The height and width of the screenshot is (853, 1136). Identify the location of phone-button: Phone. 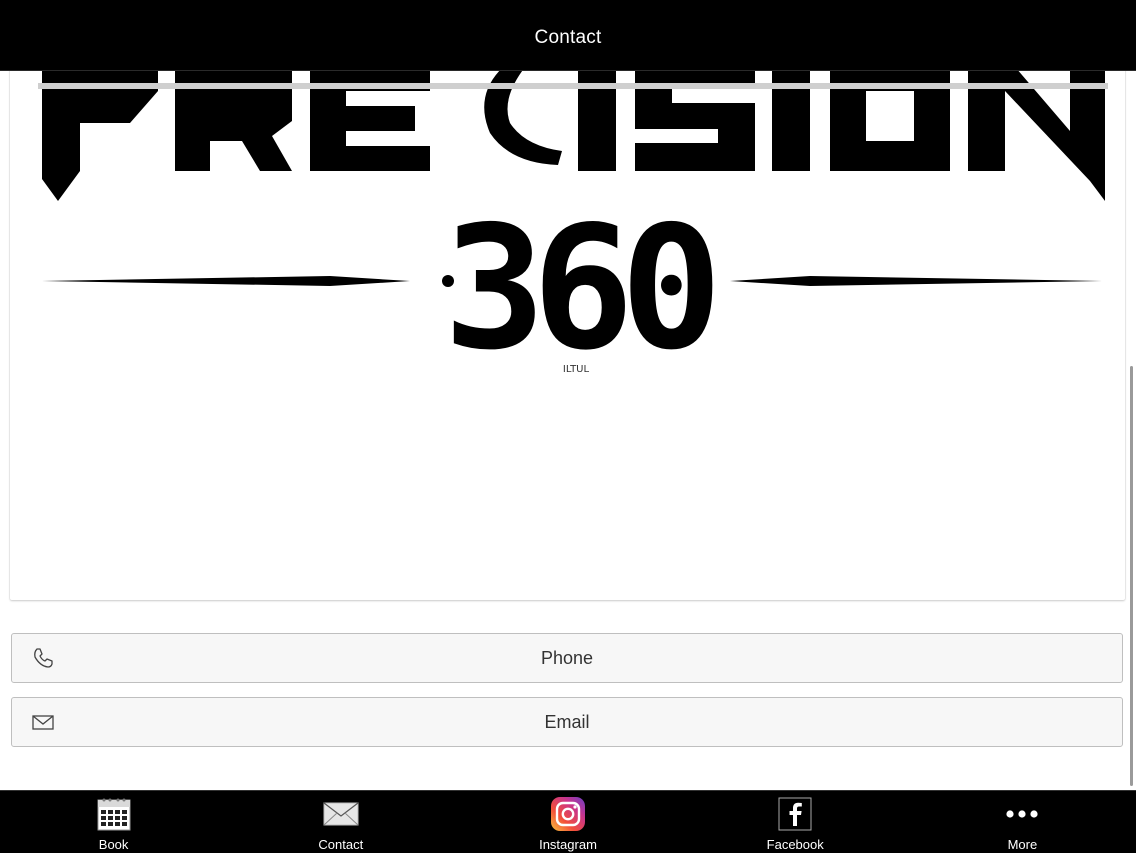
(567, 658).